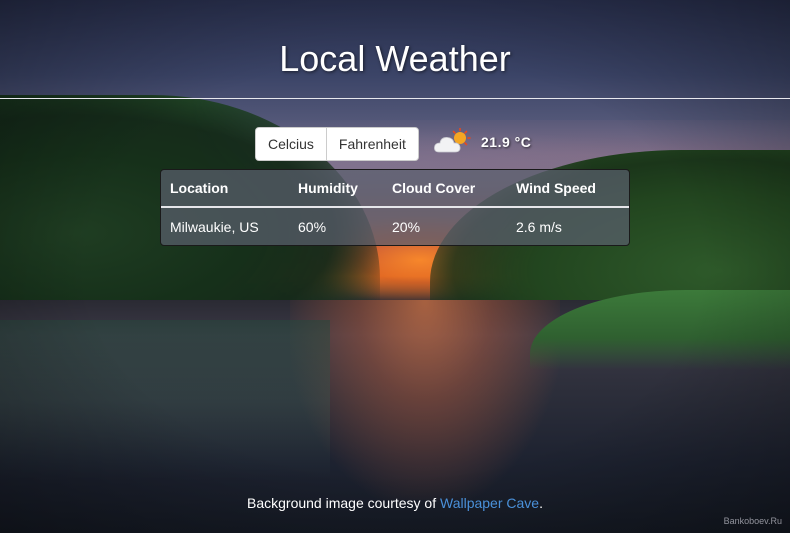  I want to click on column-header-location: Location, so click(225, 189).